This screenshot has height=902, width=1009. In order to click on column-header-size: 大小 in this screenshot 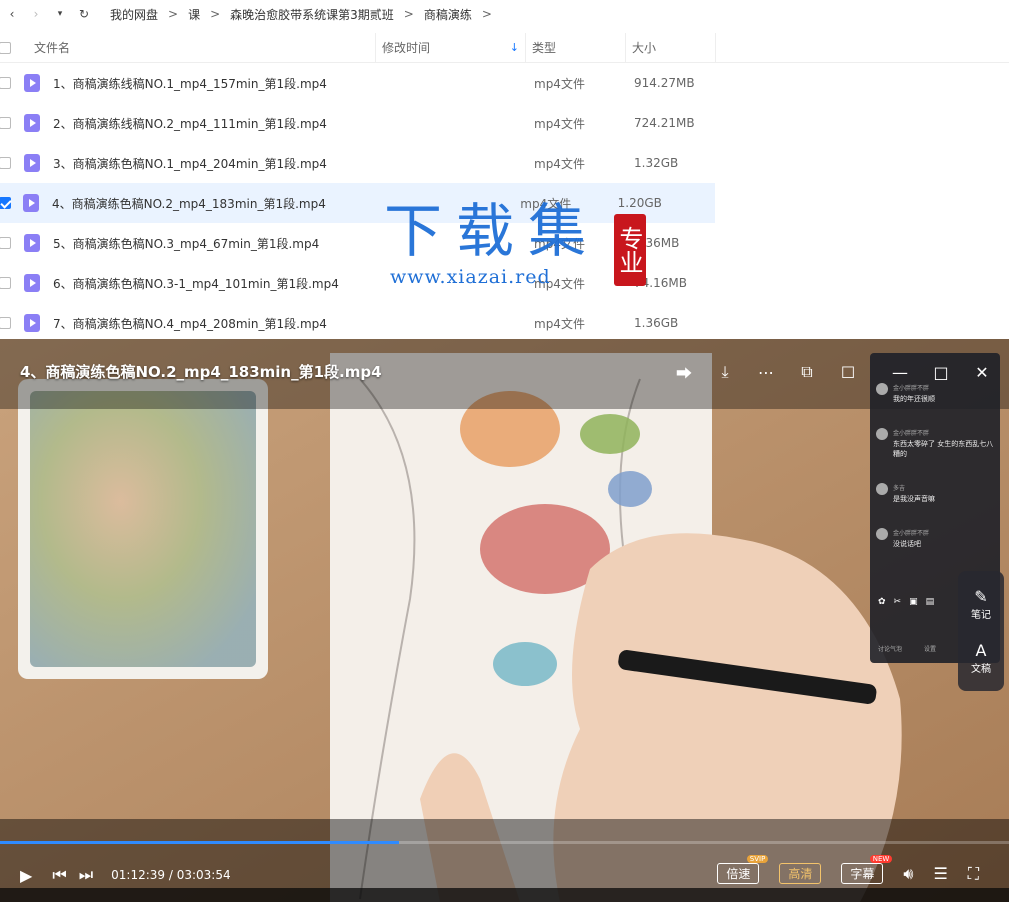, I will do `click(671, 47)`.